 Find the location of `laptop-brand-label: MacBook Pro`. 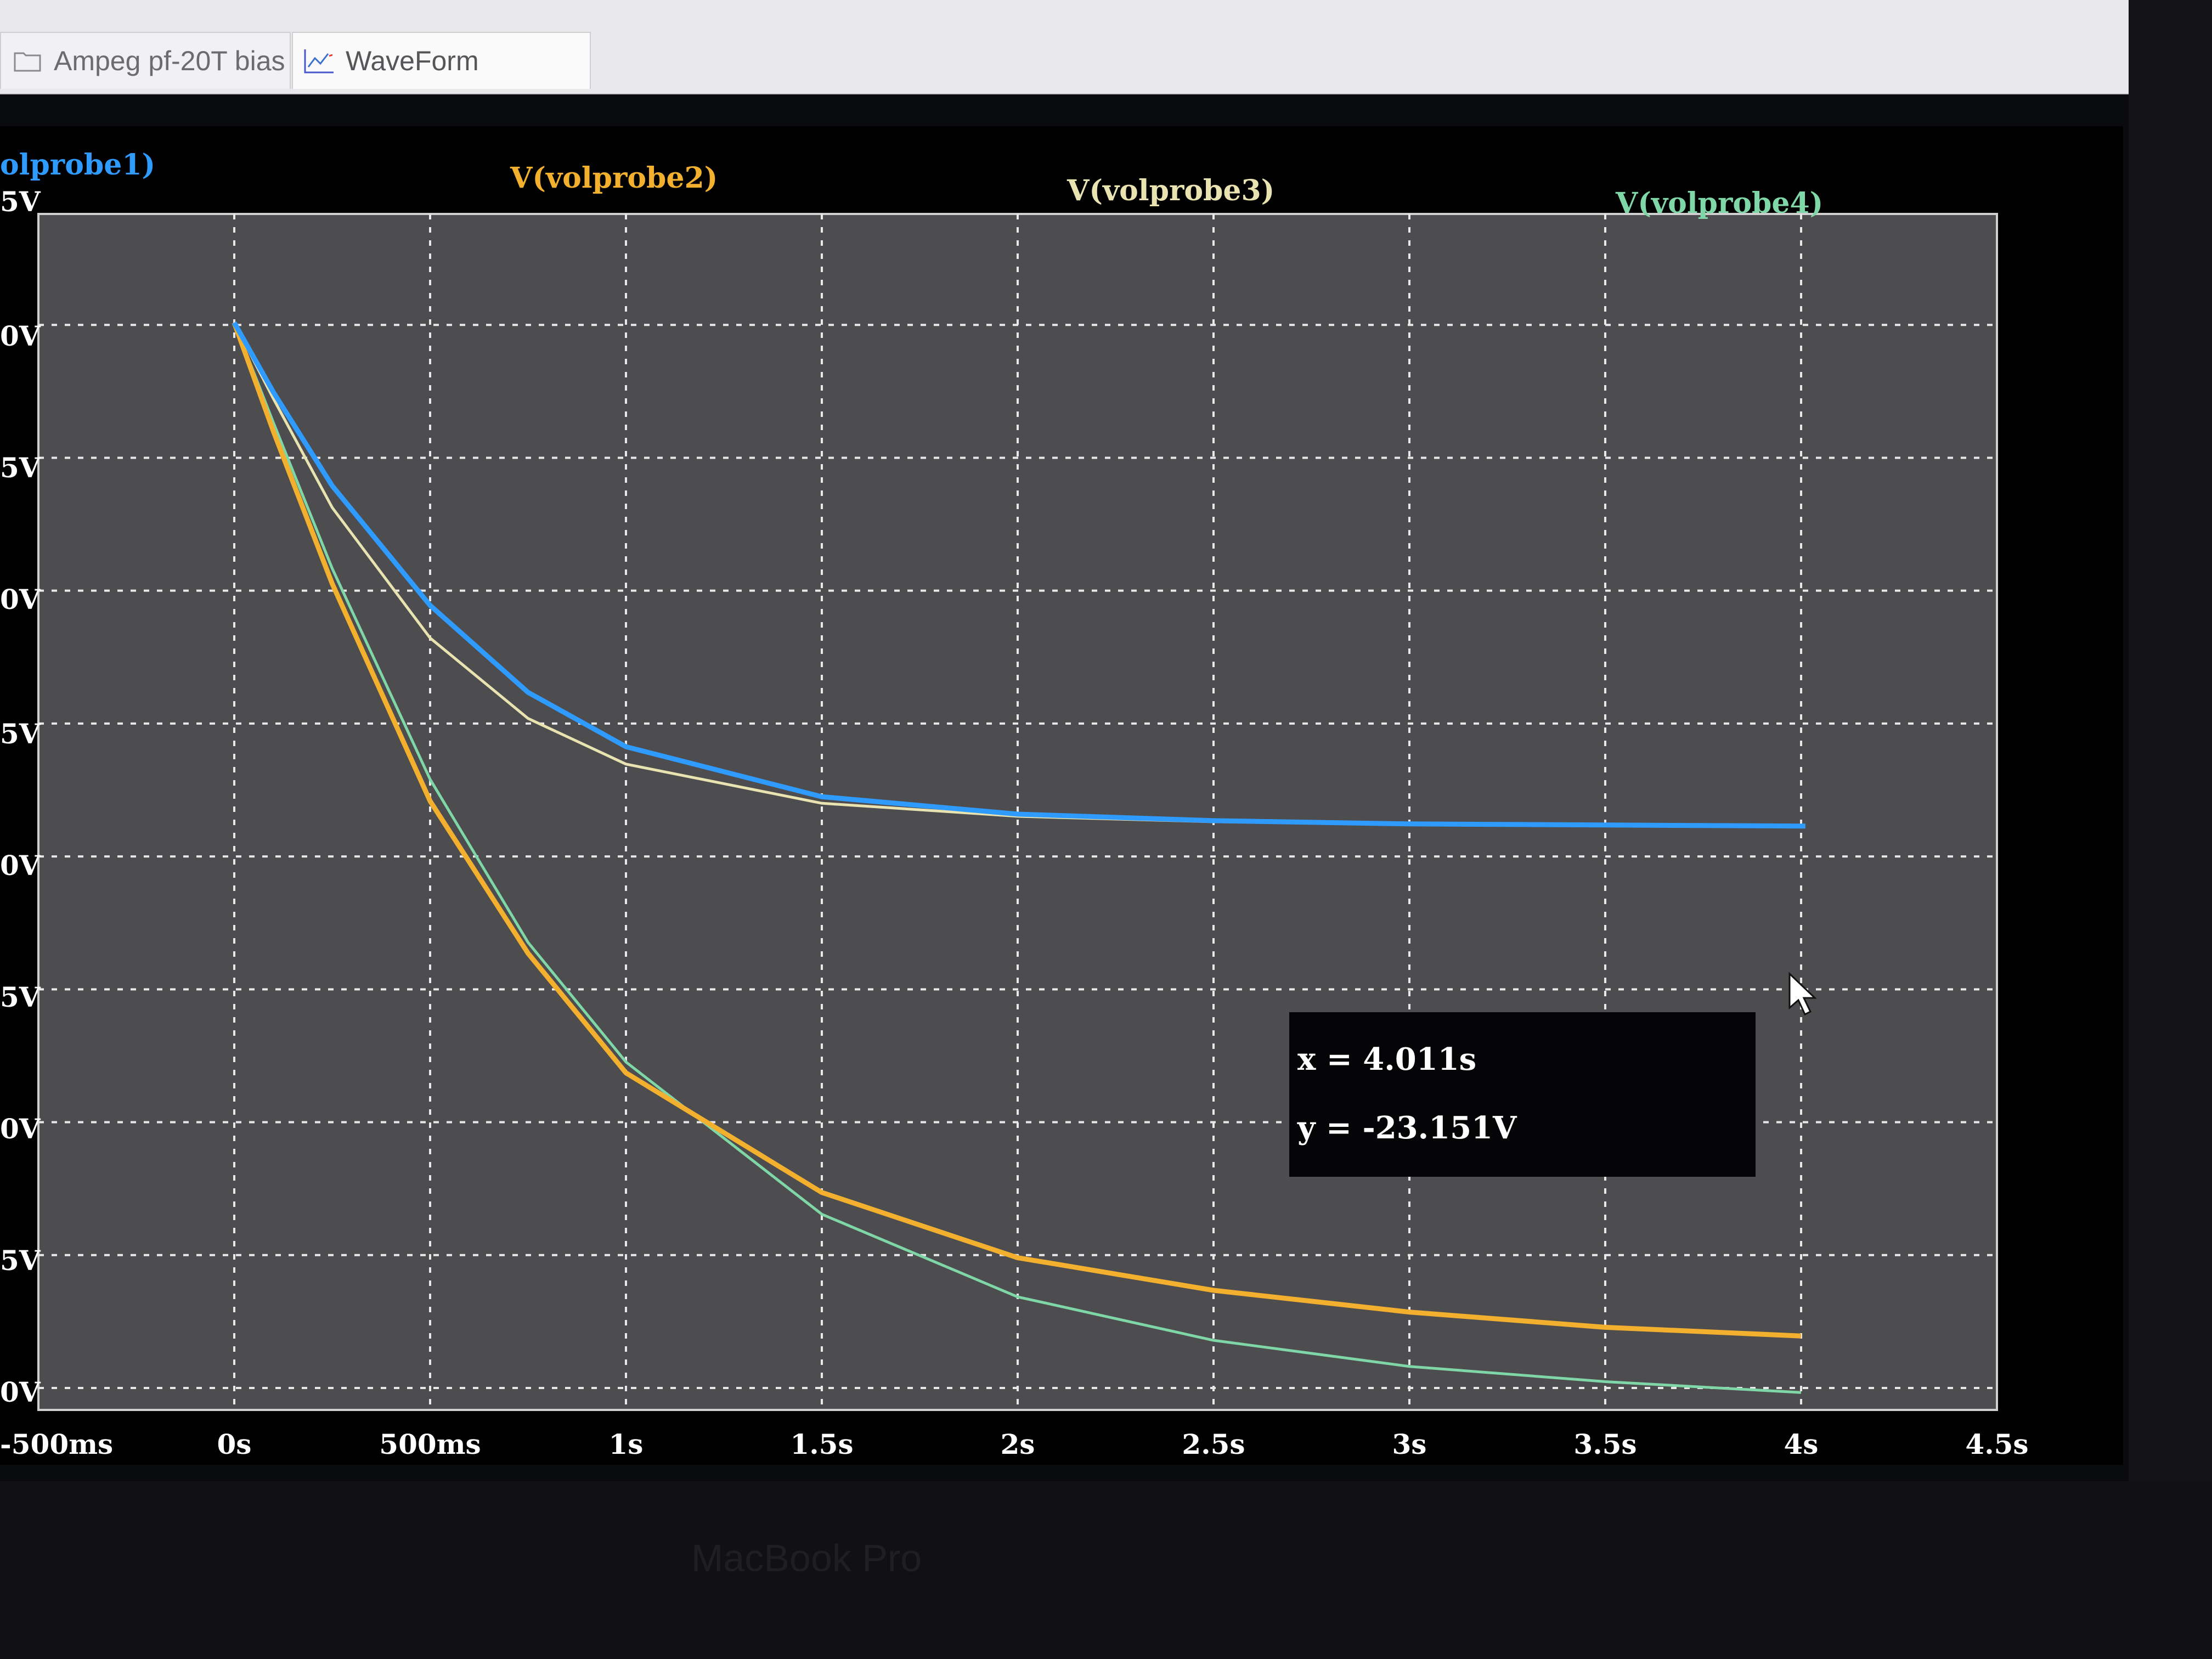

laptop-brand-label: MacBook Pro is located at coordinates (806, 1558).